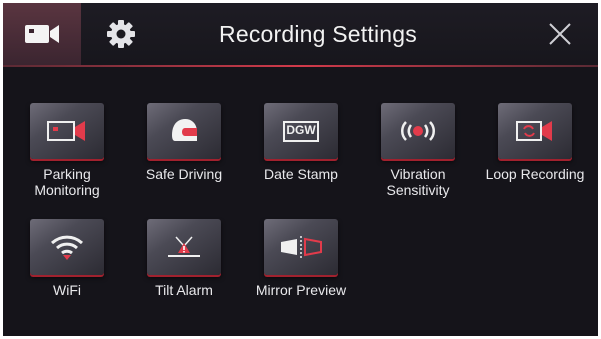  Describe the element at coordinates (418, 190) in the screenshot. I see `setting-label-line2: Sensitivity` at that location.